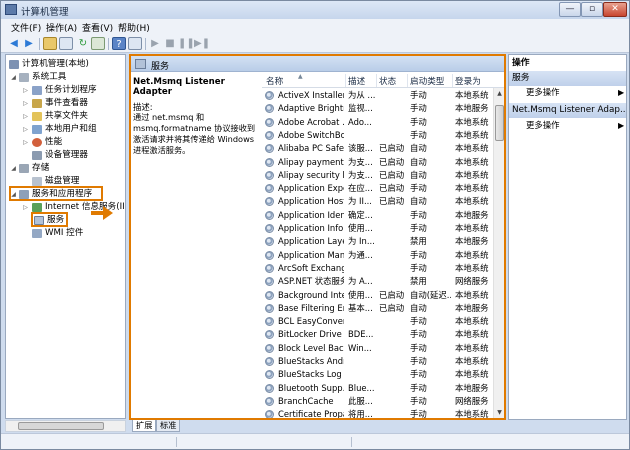  Describe the element at coordinates (567, 125) in the screenshot. I see `more-actions-selected: 更多操作 ▶` at that location.